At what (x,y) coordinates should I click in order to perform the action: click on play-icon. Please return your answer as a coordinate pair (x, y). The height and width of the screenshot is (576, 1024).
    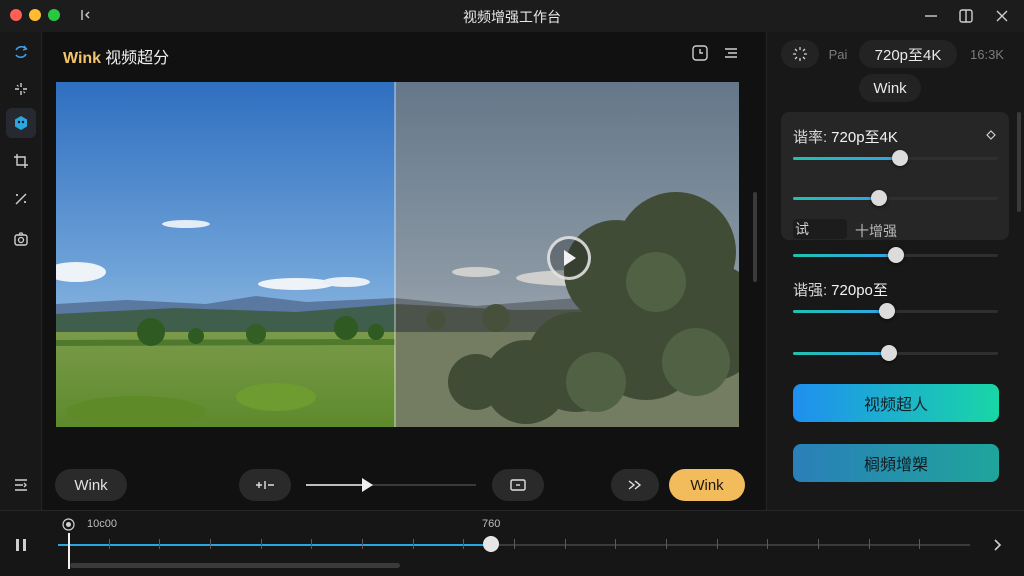
    Looking at the image, I should click on (570, 258).